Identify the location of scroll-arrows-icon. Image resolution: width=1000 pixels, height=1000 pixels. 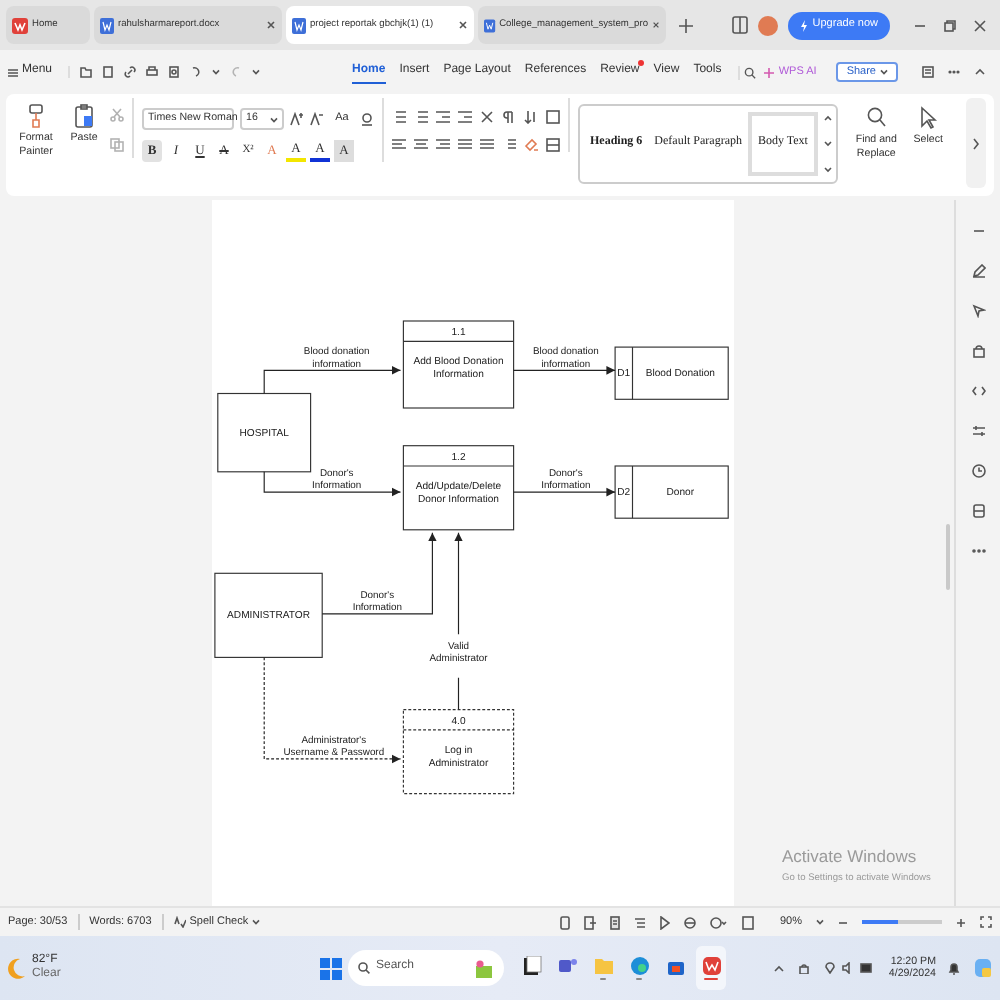
(828, 144).